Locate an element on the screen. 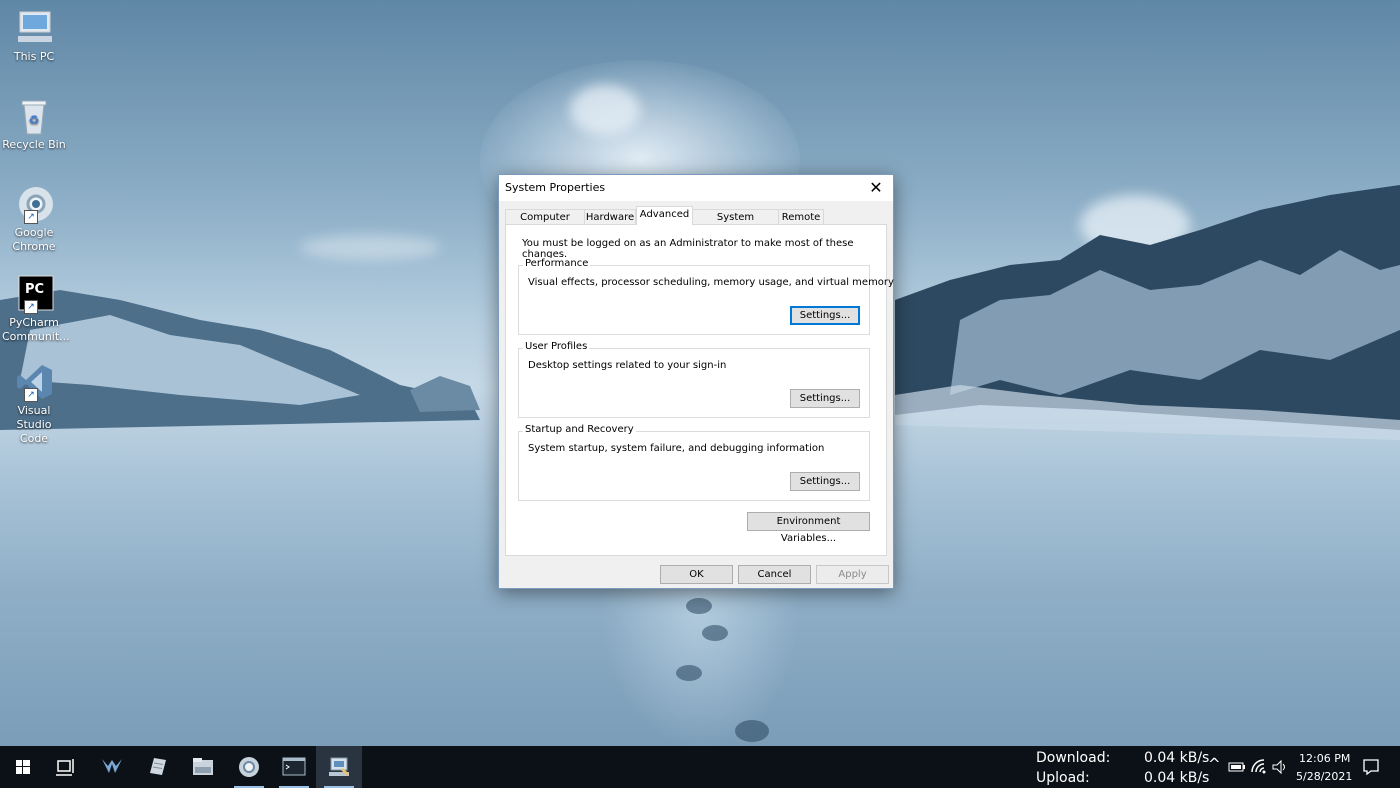 The height and width of the screenshot is (792, 1400). ok-button: OK is located at coordinates (696, 574).